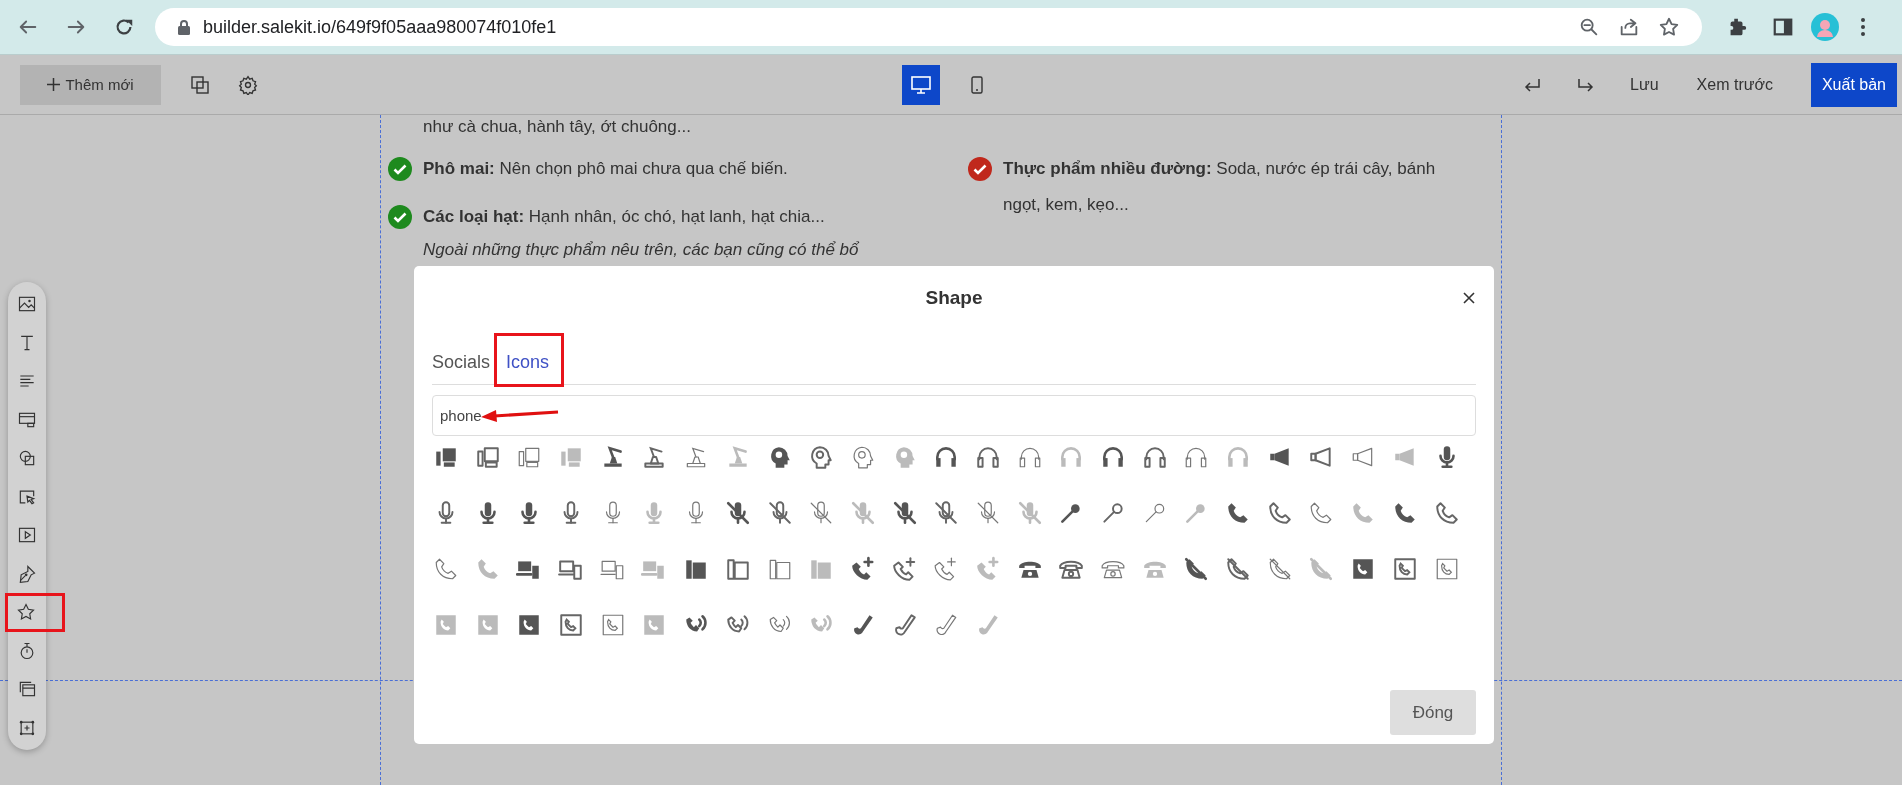 The height and width of the screenshot is (785, 1902). Describe the element at coordinates (605, 169) in the screenshot. I see `list-item-text: Phô mai: Nên chọn phô mai chưa qua chế biến.` at that location.